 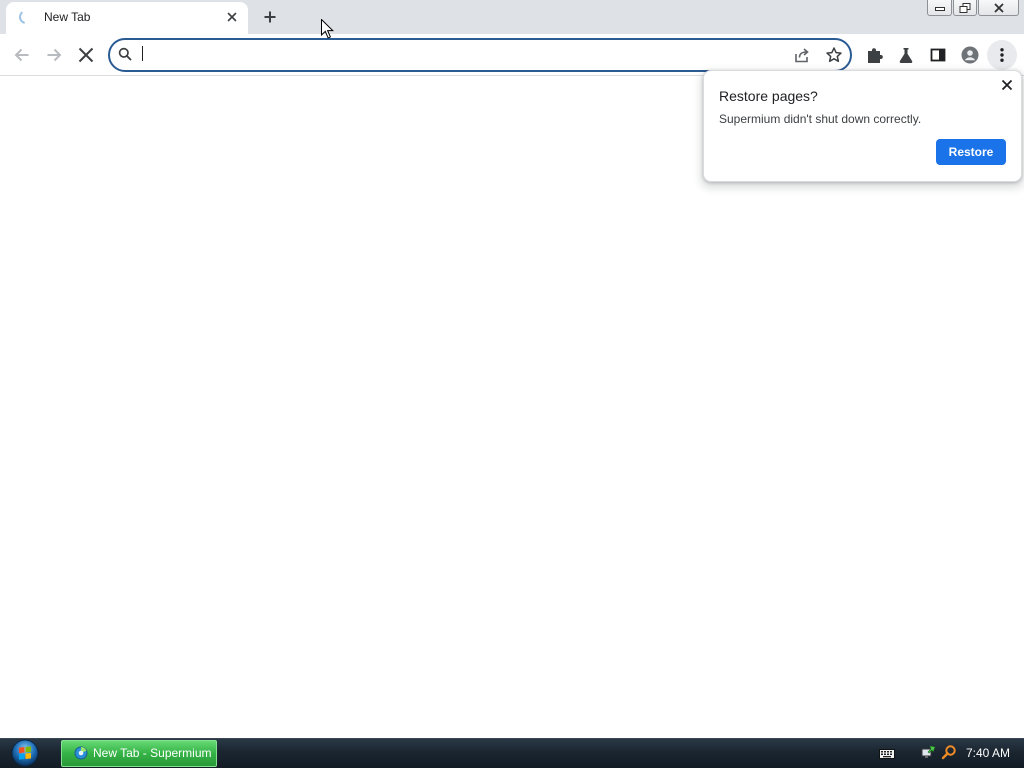 I want to click on taskbar: New Tab - Supermium 7:40 AM, so click(x=512, y=753).